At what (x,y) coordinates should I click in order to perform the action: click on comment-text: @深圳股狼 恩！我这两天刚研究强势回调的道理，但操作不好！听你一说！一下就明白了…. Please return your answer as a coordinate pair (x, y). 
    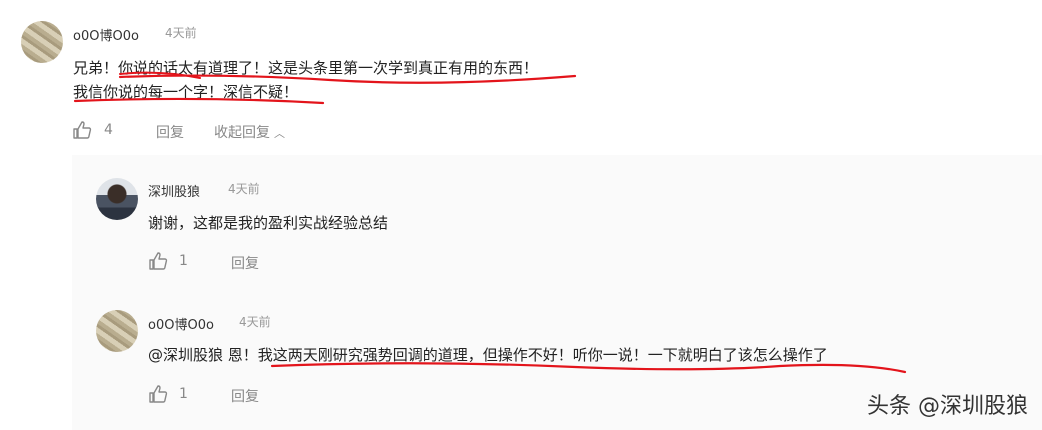
    Looking at the image, I should click on (488, 355).